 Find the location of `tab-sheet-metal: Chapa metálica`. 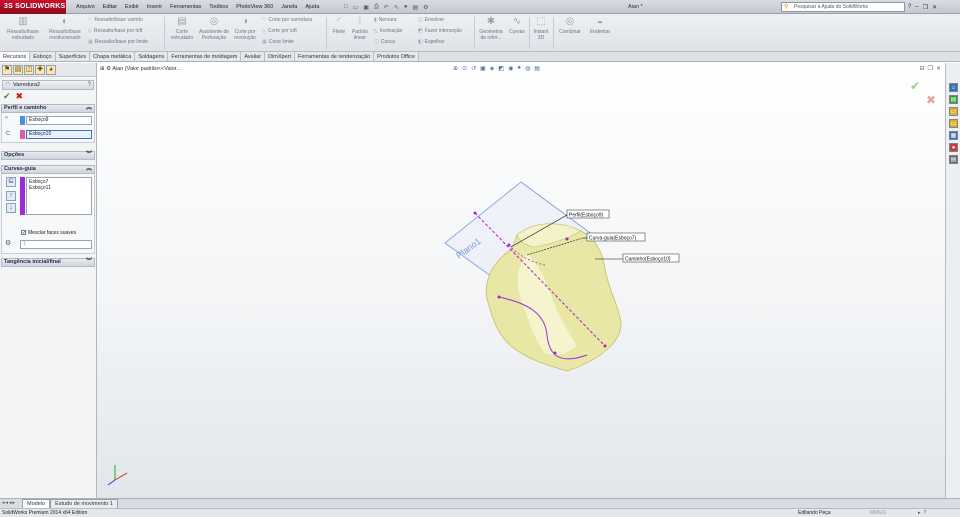

tab-sheet-metal: Chapa metálica is located at coordinates (113, 56).